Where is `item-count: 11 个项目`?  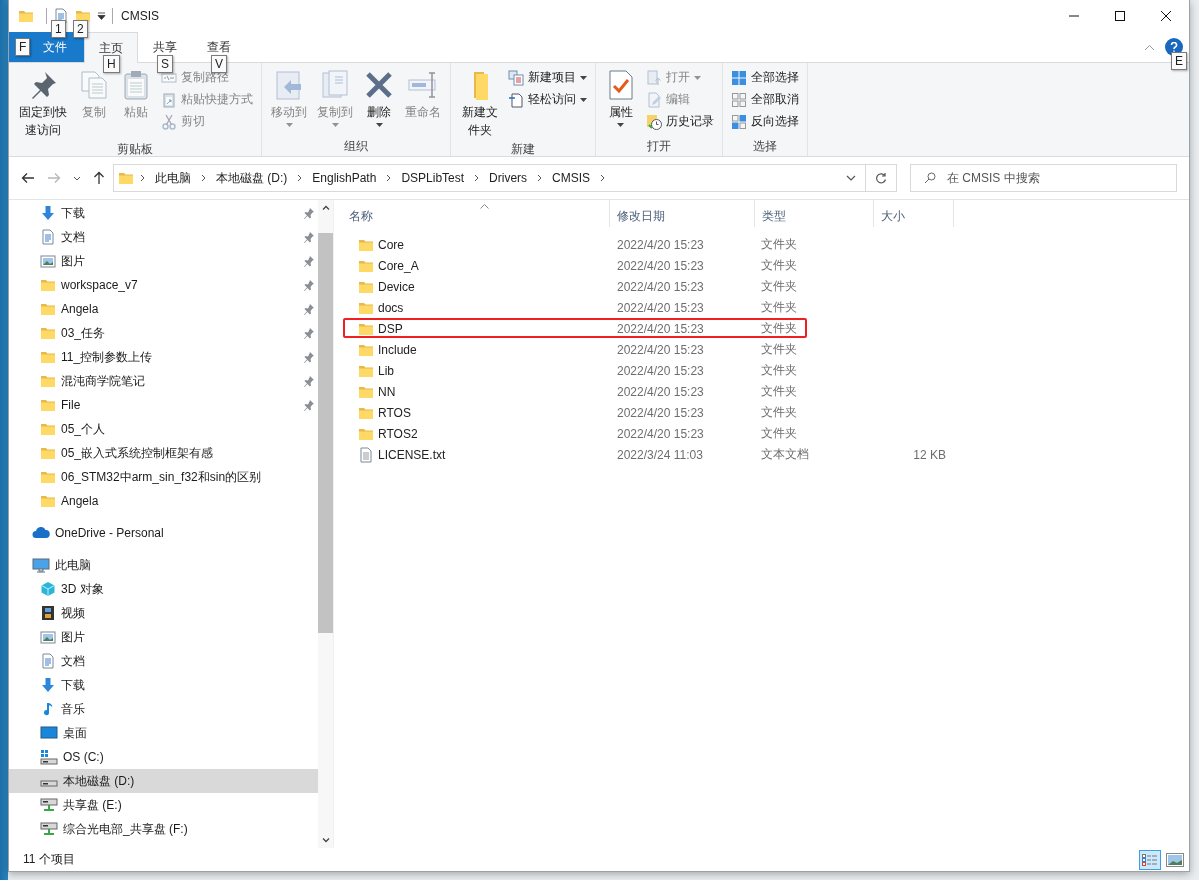
item-count: 11 个项目 is located at coordinates (49, 859).